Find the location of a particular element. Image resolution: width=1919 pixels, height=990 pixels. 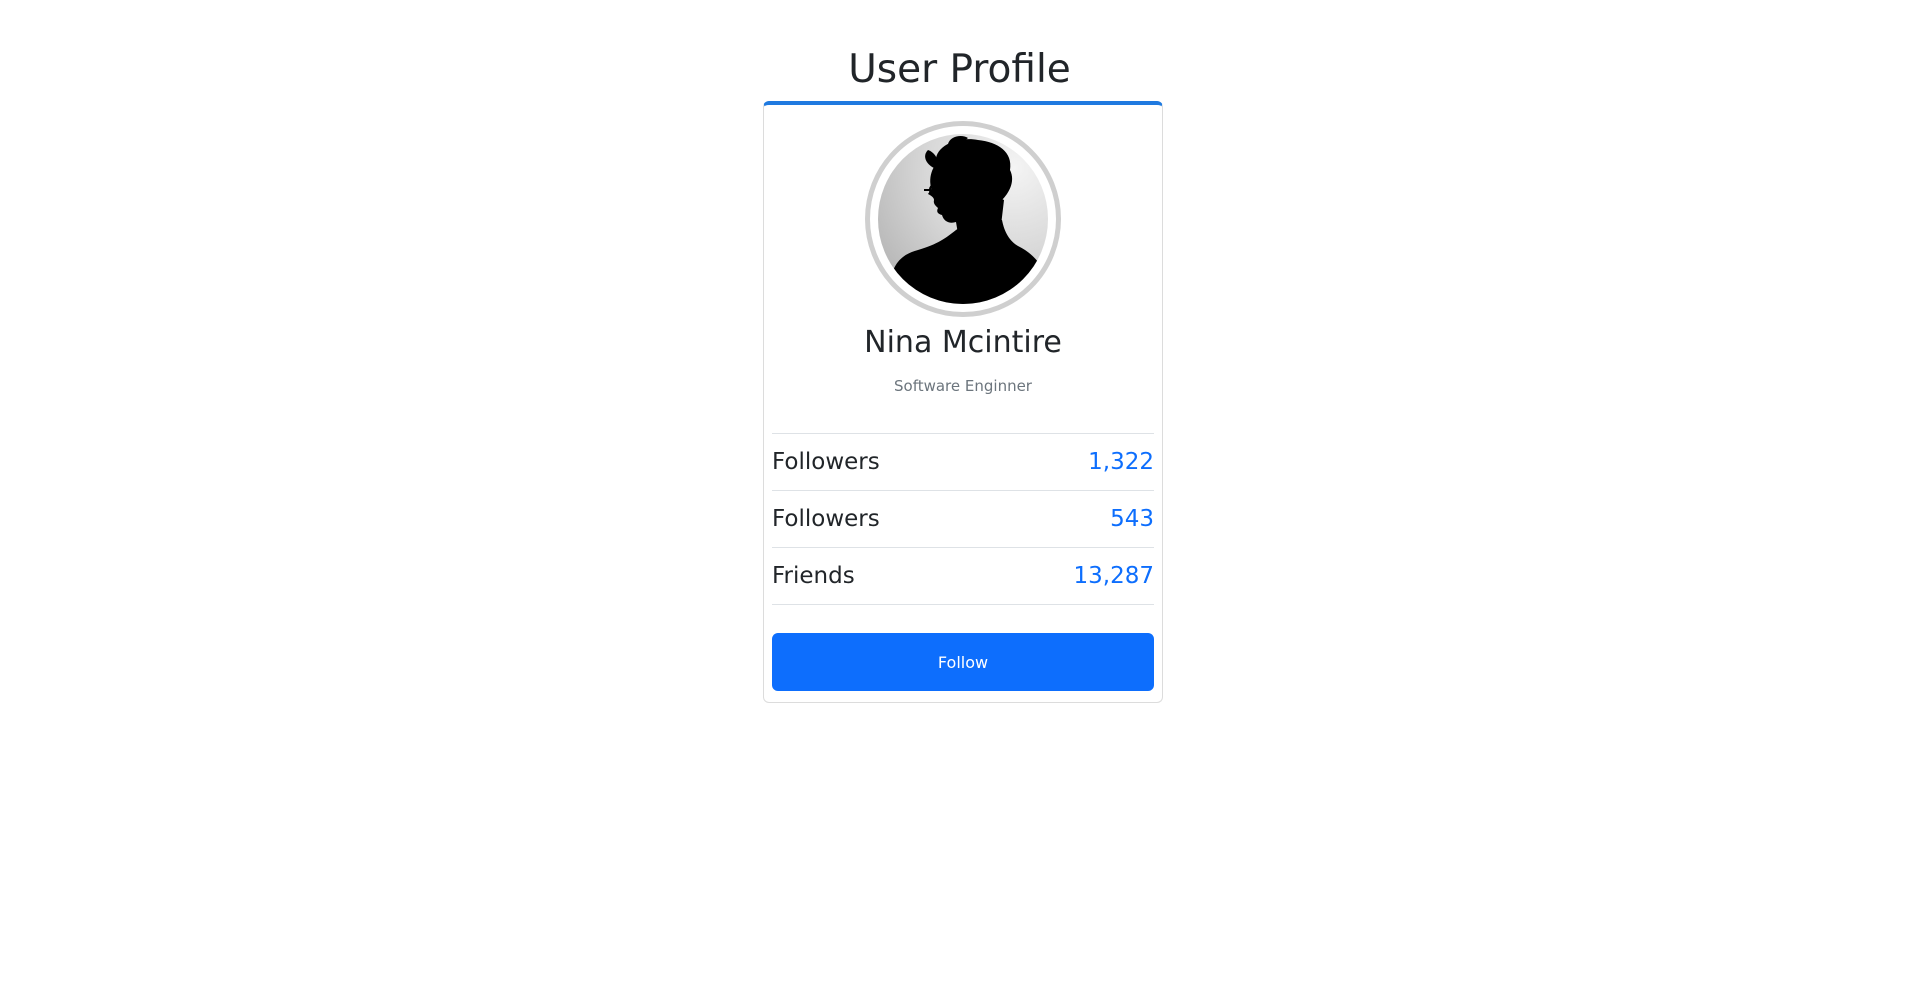

avatar is located at coordinates (963, 219).